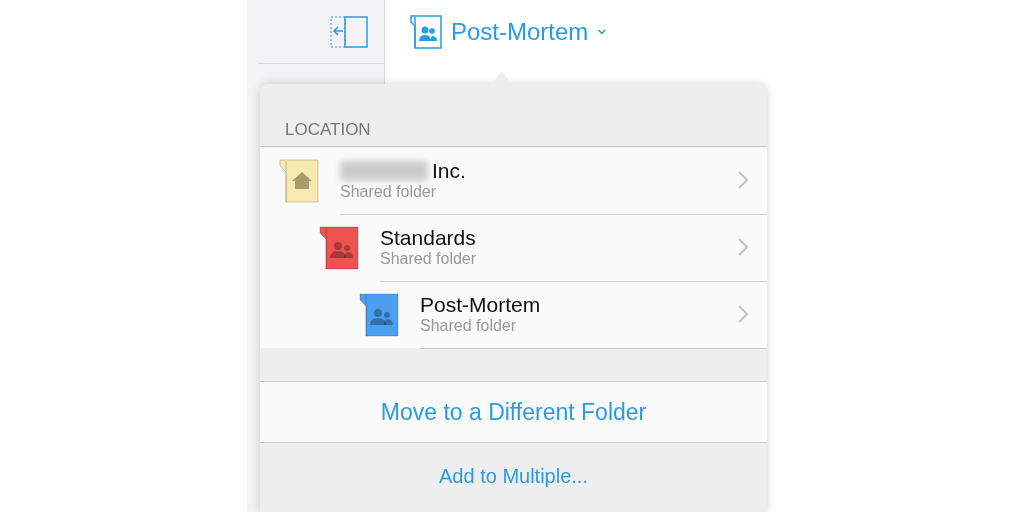  Describe the element at coordinates (513, 247) in the screenshot. I see `folder-row: Standards Shared folder` at that location.